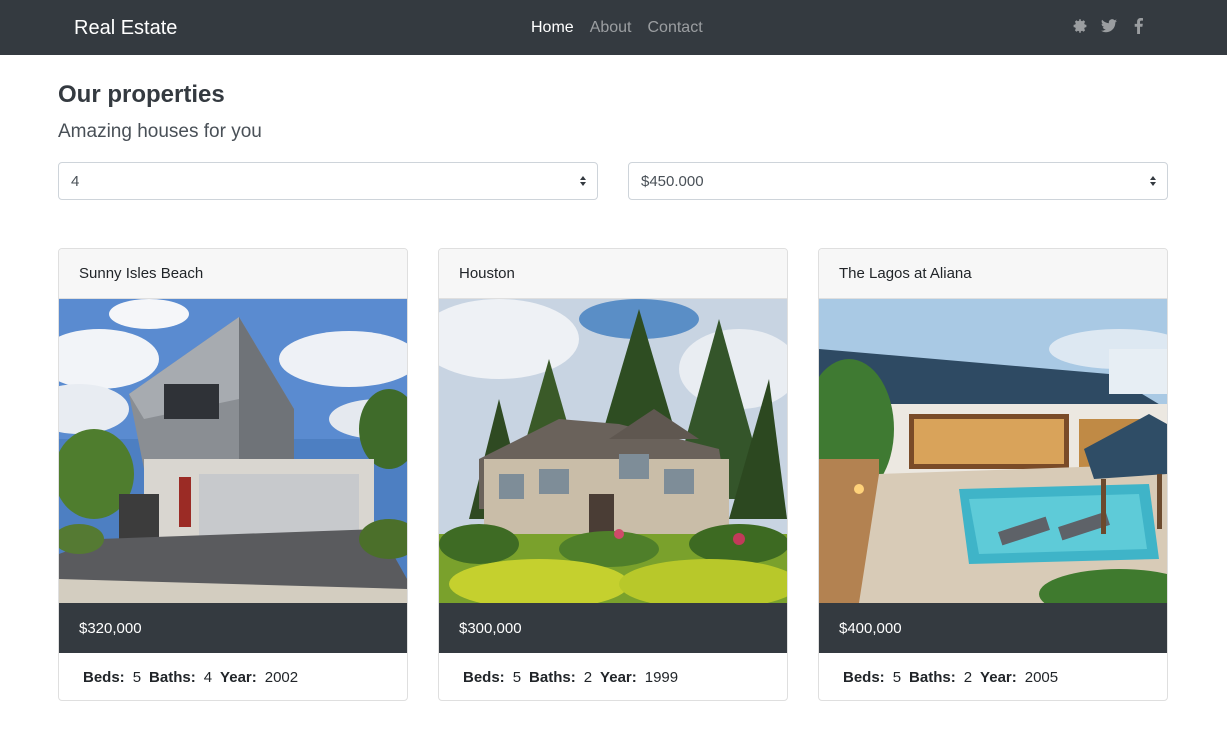 This screenshot has width=1227, height=739. I want to click on social-links, so click(1109, 26).